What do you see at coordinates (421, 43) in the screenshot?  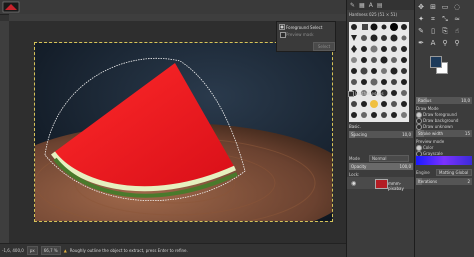 I see `paths-icon: ✒` at bounding box center [421, 43].